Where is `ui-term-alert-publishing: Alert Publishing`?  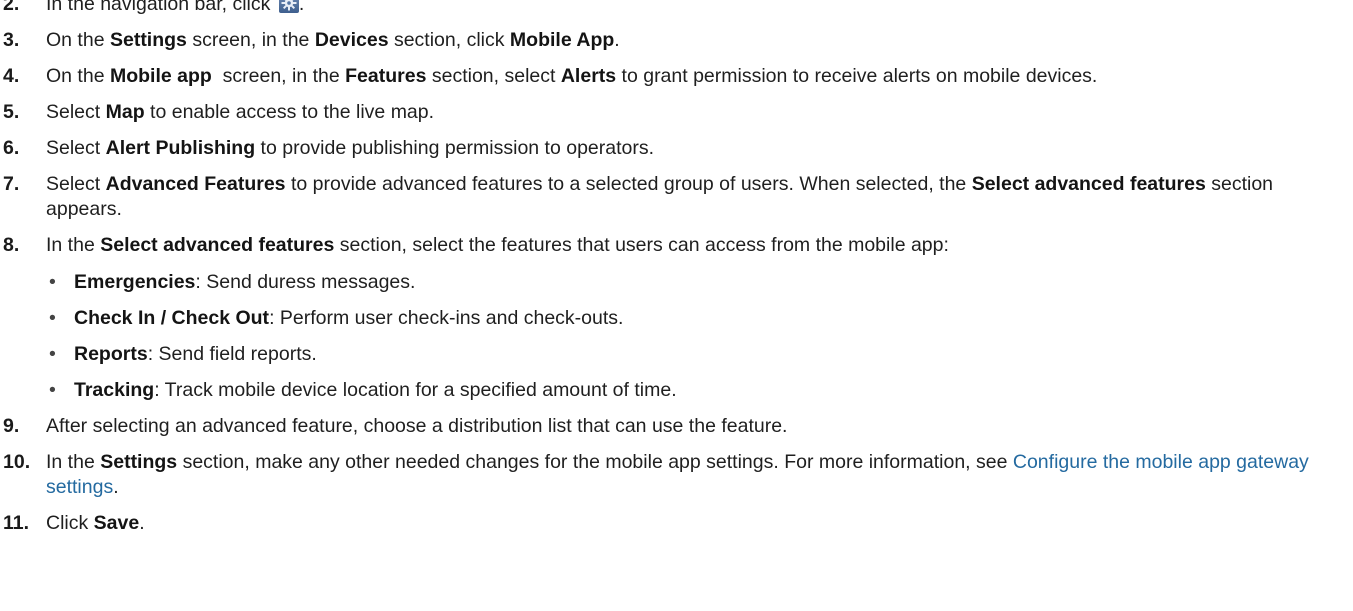
ui-term-alert-publishing: Alert Publishing is located at coordinates (180, 148).